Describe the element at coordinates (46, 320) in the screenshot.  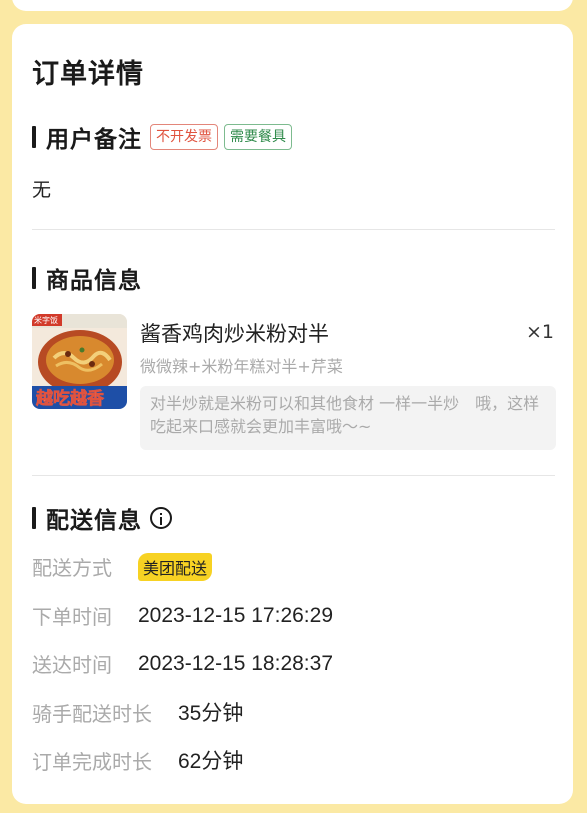
I see `thumb-brand-text: 米字饭` at that location.